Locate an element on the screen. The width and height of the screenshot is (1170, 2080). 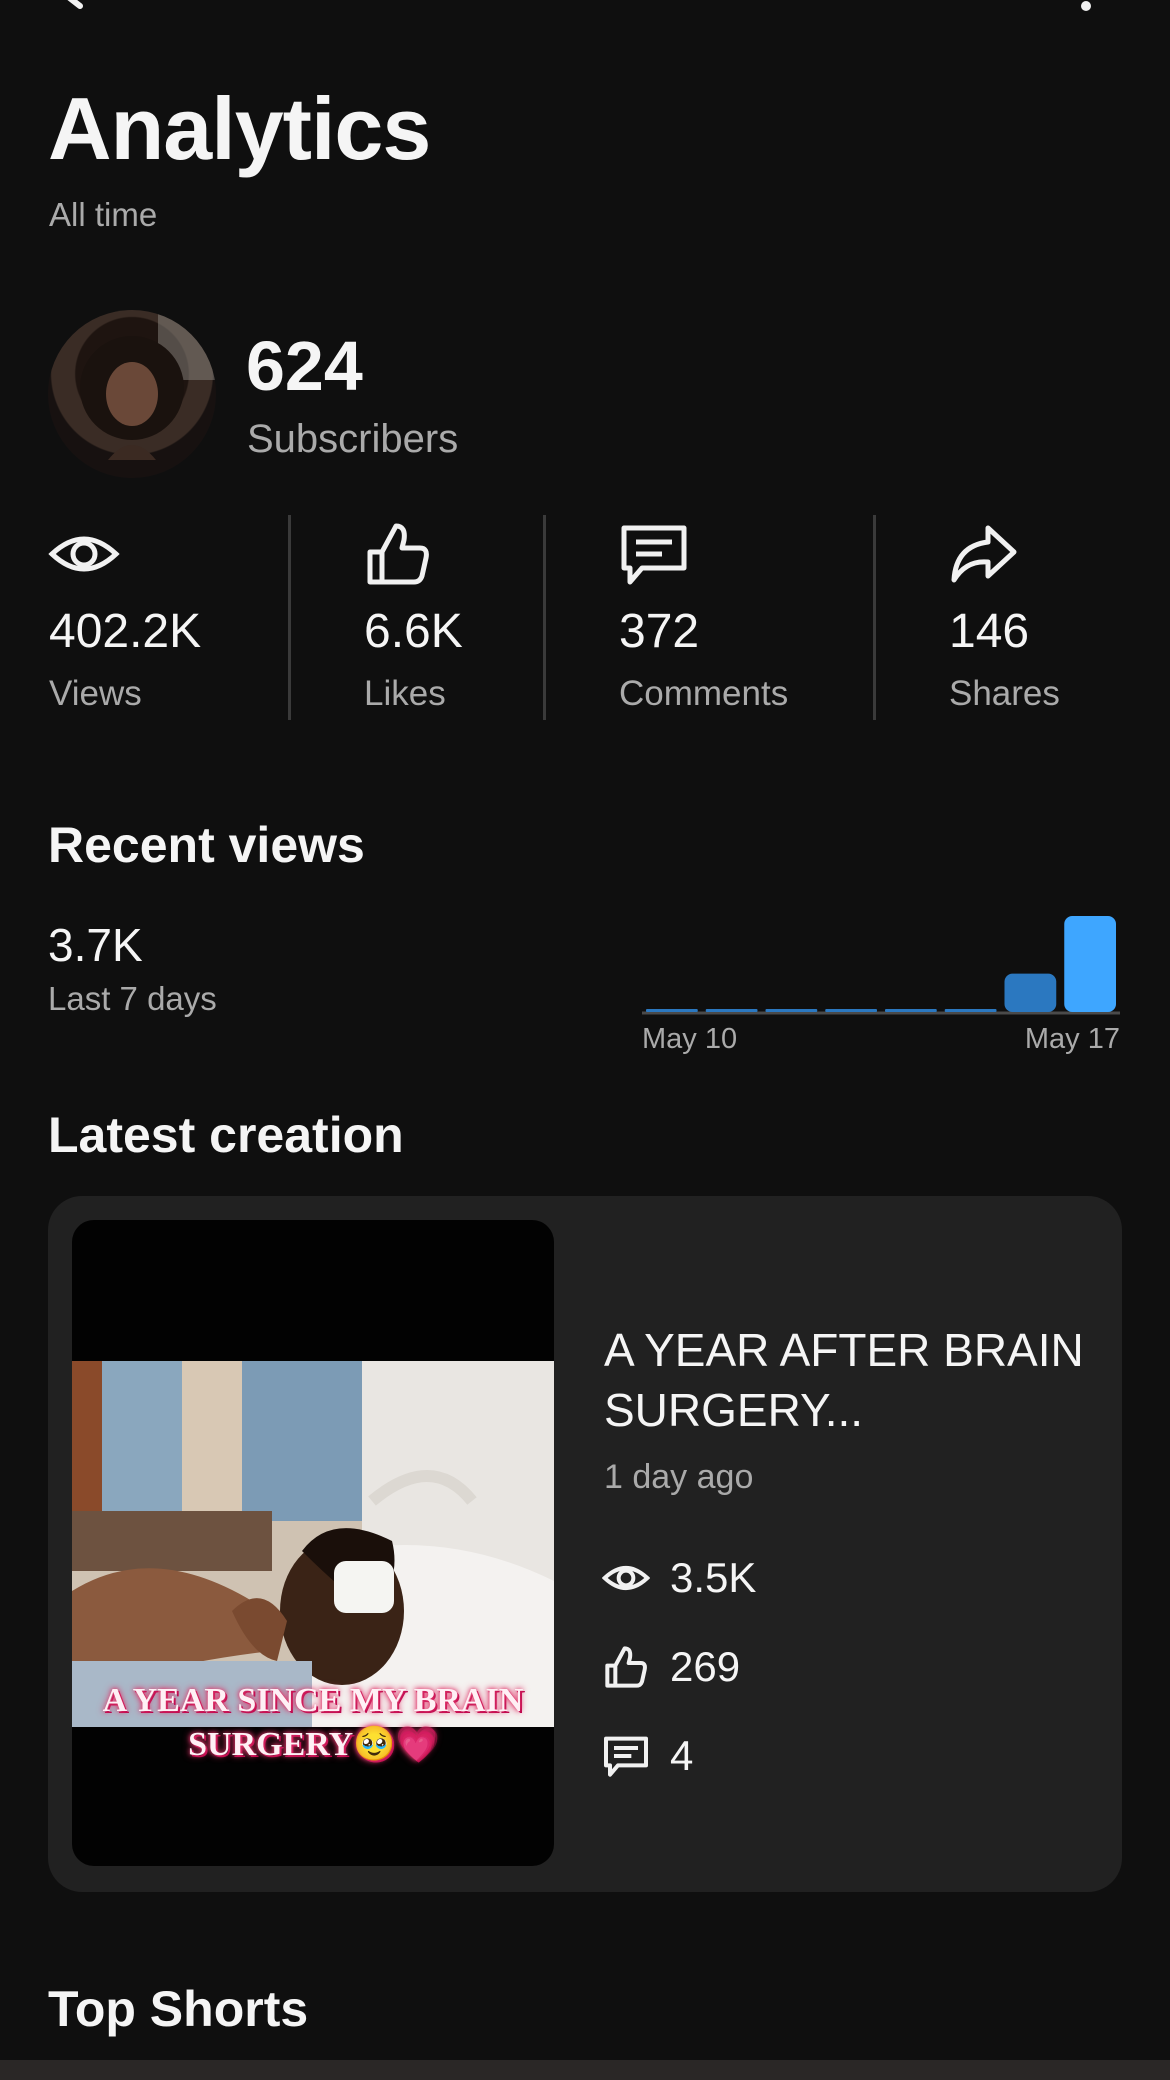
thumbnail-photo is located at coordinates (313, 1544).